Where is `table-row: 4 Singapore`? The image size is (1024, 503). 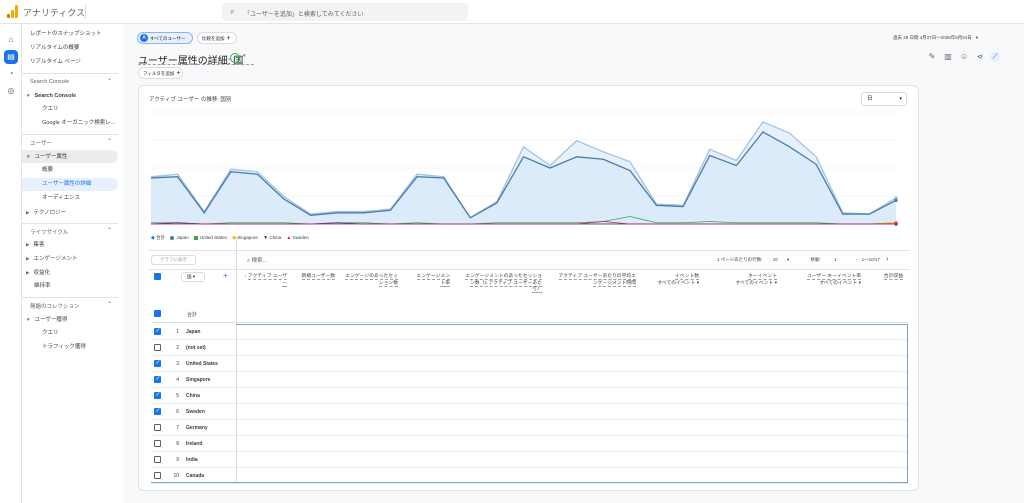
table-row: 4 Singapore is located at coordinates (529, 380).